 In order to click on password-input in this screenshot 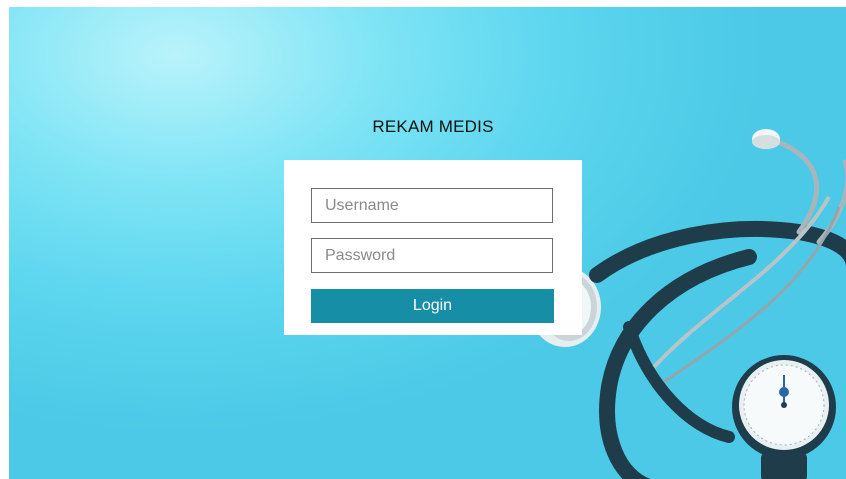, I will do `click(432, 255)`.